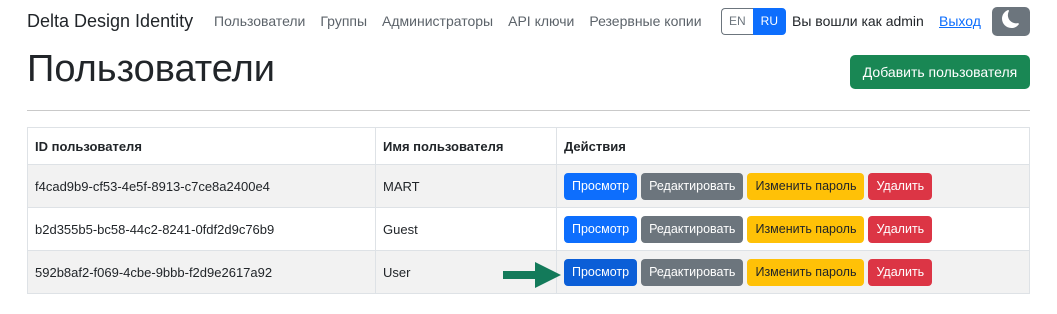 This screenshot has width=1057, height=314. Describe the element at coordinates (201, 146) in the screenshot. I see `header-user-id: ID пользователя` at that location.